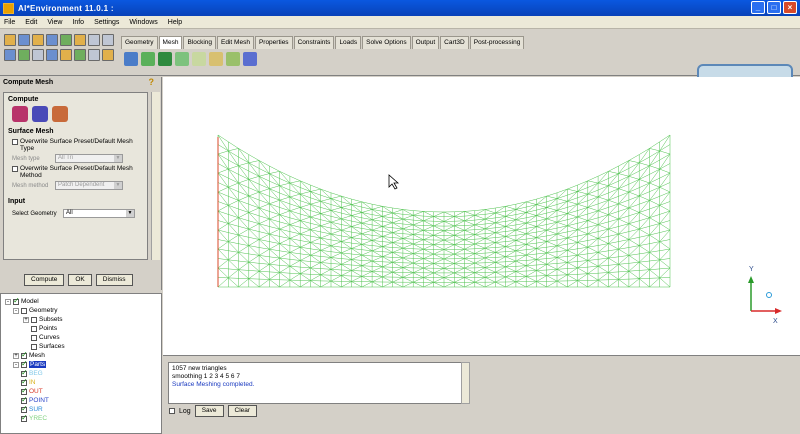 This screenshot has height=434, width=800. What do you see at coordinates (20, 114) in the screenshot?
I see `surface-mesh-icon` at bounding box center [20, 114].